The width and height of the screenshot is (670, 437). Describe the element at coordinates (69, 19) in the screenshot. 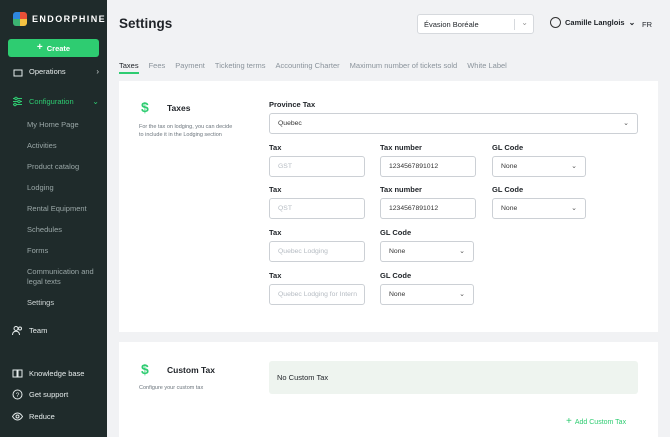

I see `brand-name: ENDORPHINE` at that location.